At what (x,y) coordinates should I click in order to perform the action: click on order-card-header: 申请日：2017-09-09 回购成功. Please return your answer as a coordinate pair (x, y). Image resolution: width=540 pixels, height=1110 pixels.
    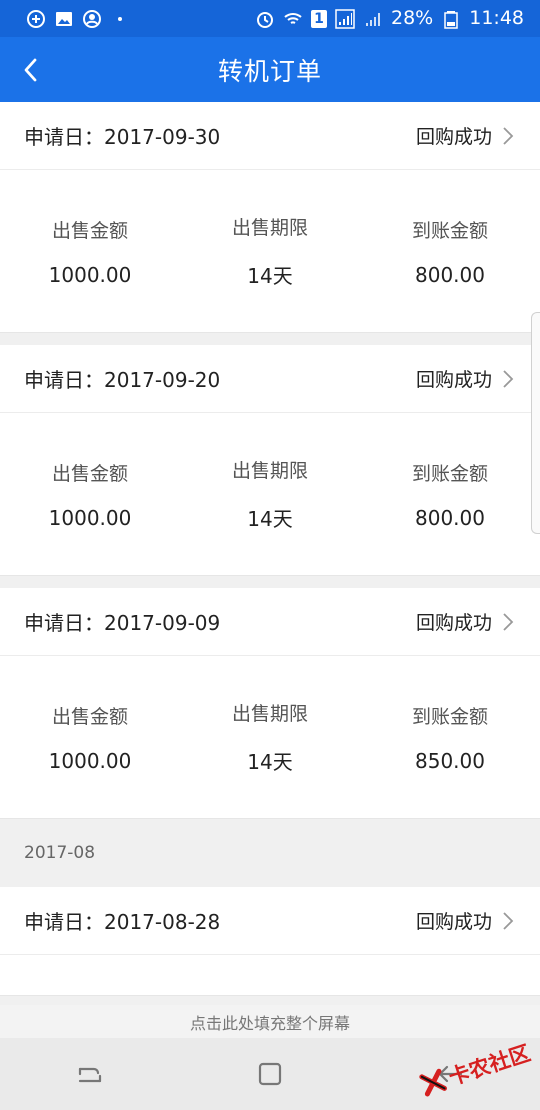
    Looking at the image, I should click on (270, 622).